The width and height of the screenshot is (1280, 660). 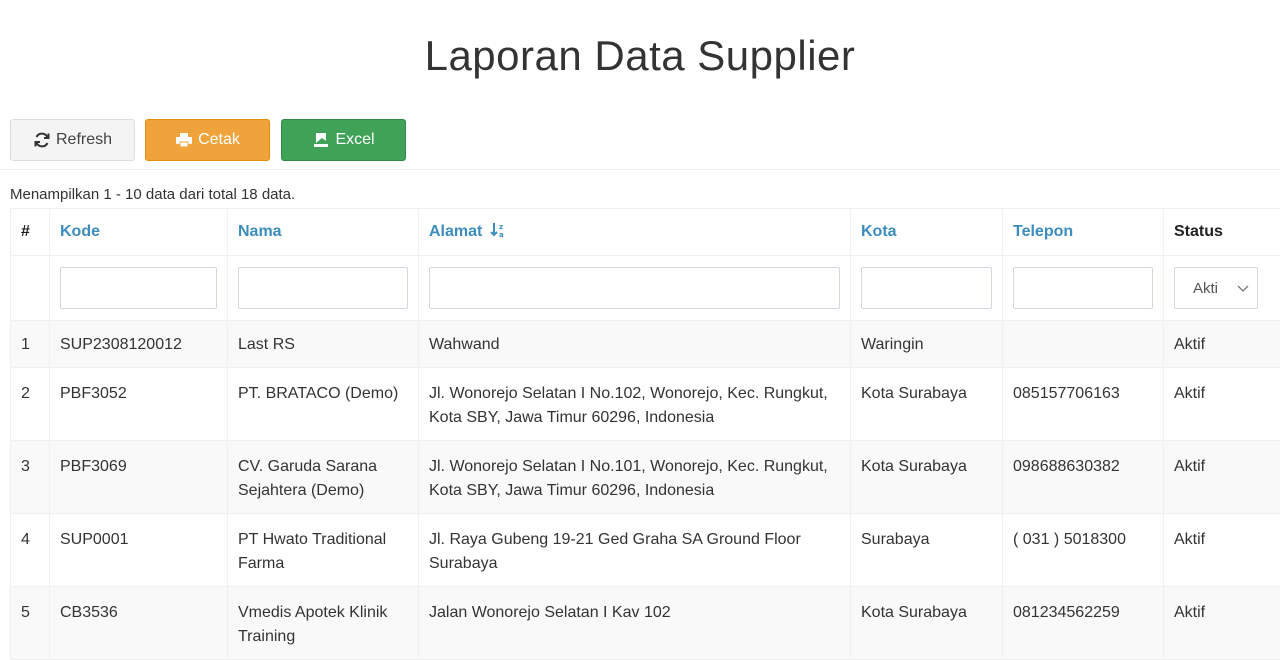 I want to click on cell-kode: SUP0001, so click(x=139, y=550).